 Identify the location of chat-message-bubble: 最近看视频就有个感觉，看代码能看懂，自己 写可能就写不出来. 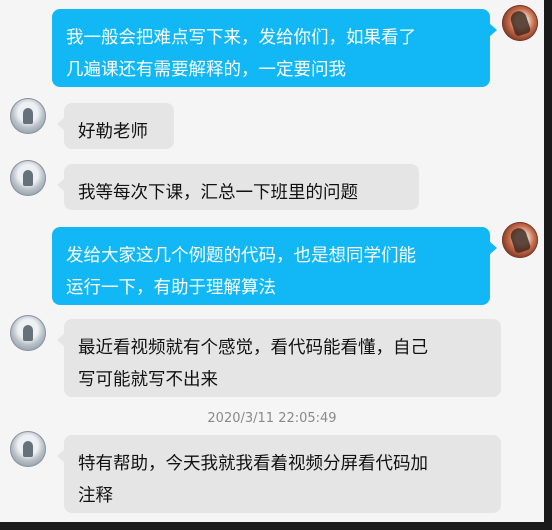
(279, 358).